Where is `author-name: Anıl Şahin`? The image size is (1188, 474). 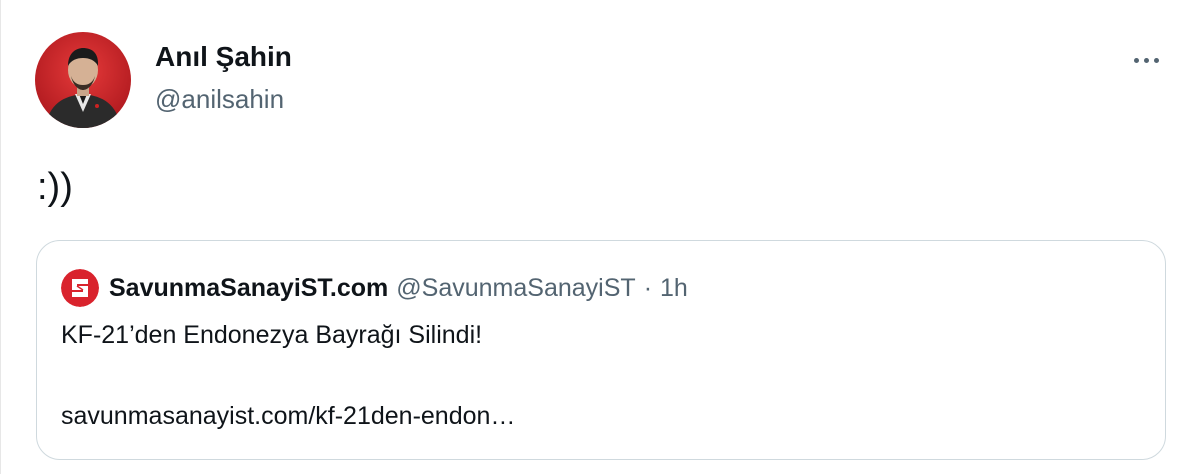 author-name: Anıl Şahin is located at coordinates (223, 57).